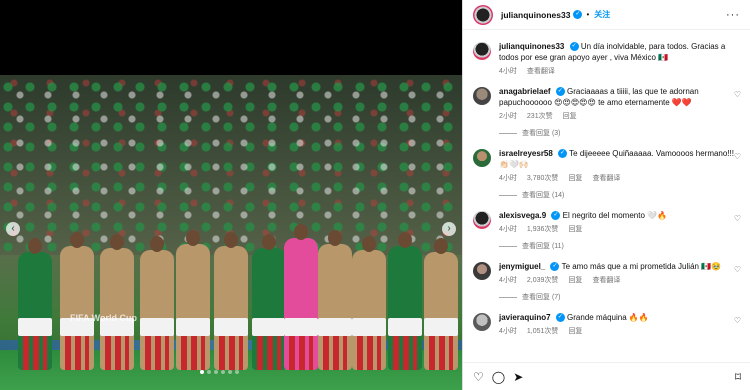 The image size is (750, 390). I want to click on comment-time: 2小时, so click(508, 116).